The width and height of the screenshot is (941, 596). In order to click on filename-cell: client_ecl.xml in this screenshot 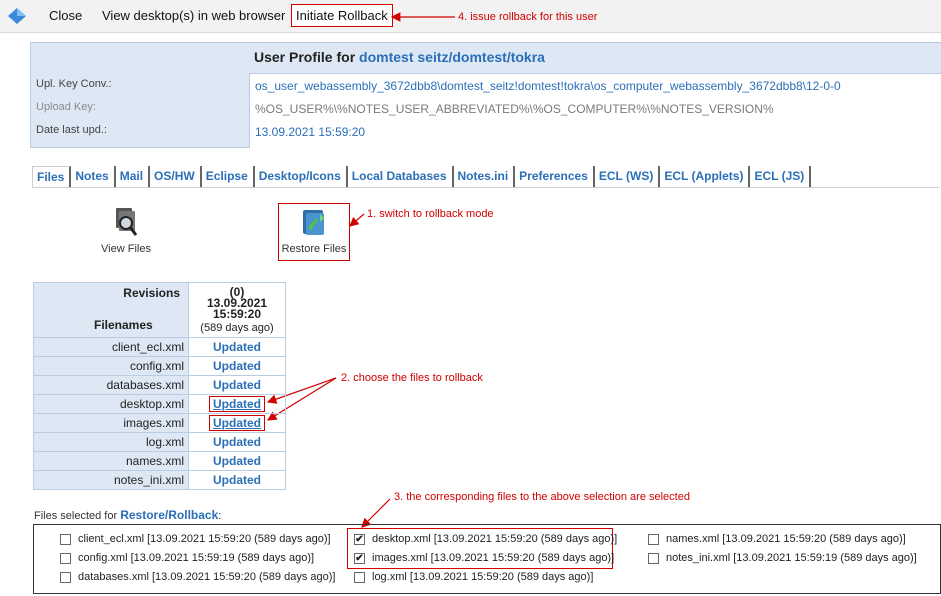, I will do `click(111, 347)`.